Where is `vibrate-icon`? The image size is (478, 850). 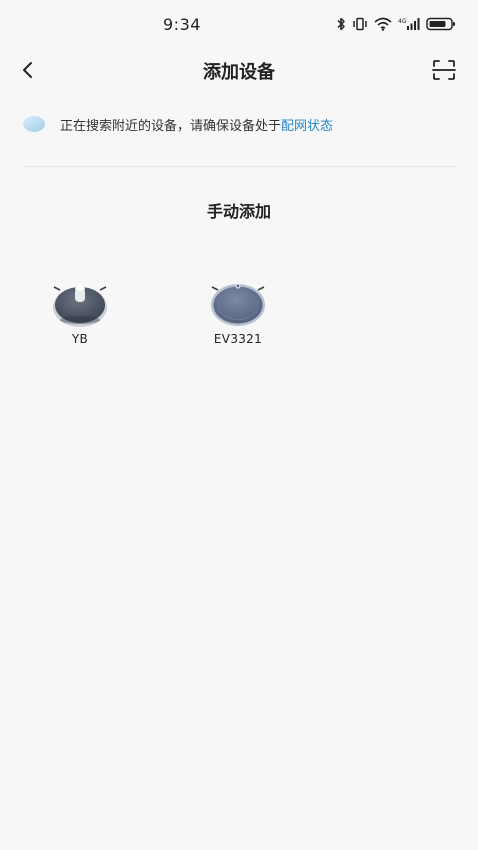 vibrate-icon is located at coordinates (360, 24).